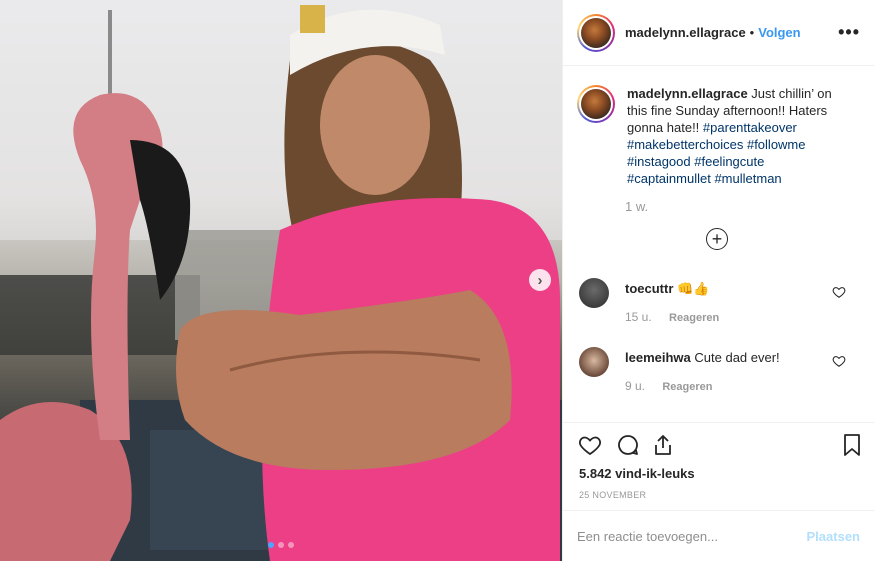 The height and width of the screenshot is (561, 874). I want to click on follow-button: Volgen, so click(779, 32).